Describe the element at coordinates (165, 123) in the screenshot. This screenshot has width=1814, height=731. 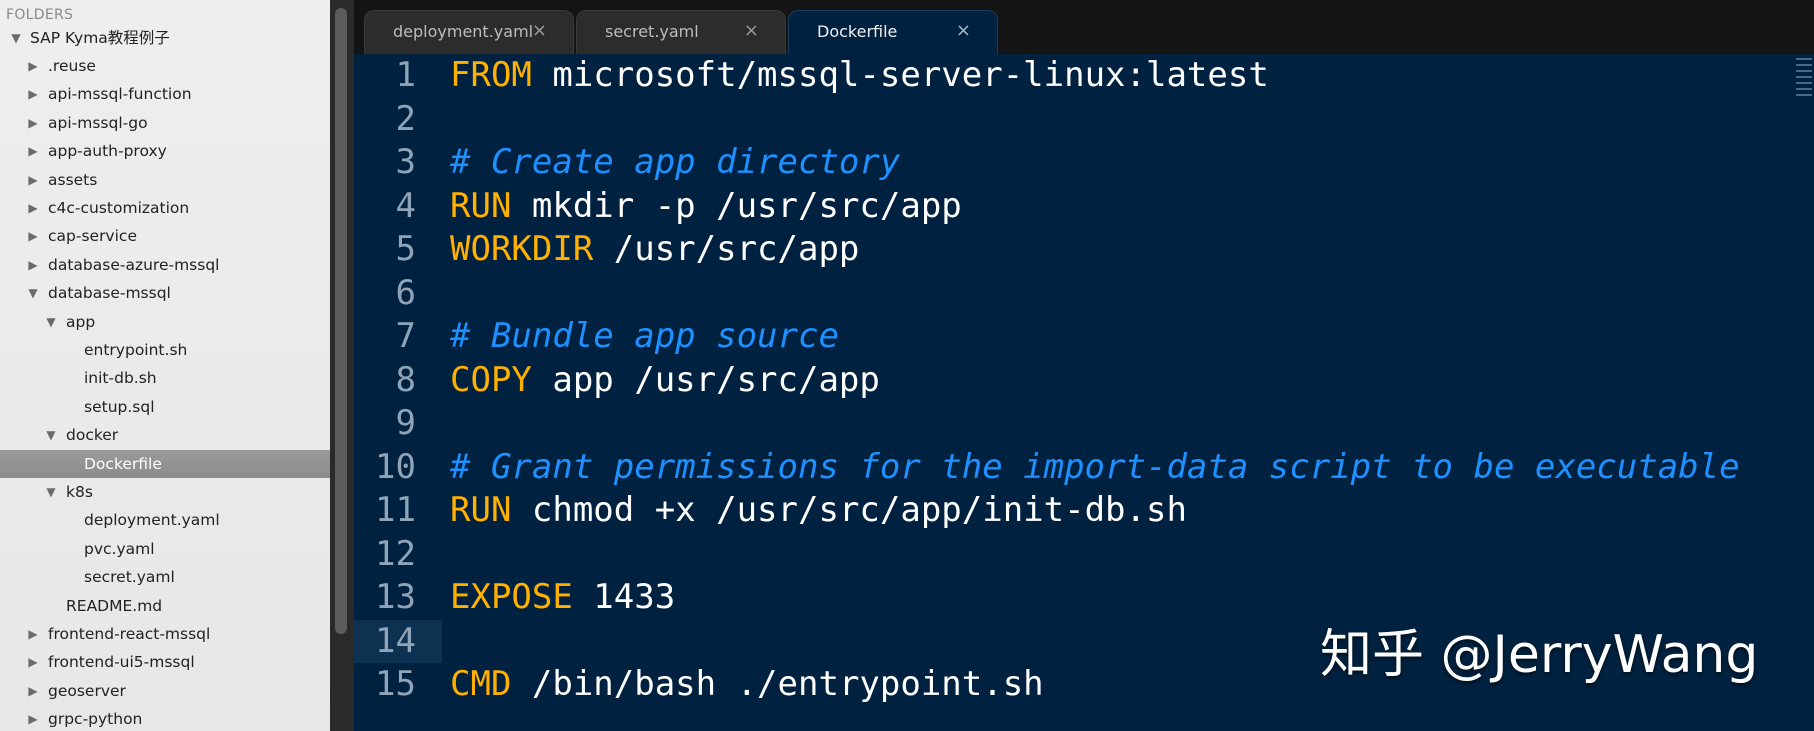
I see `tree-folder: ▶ api-mssql-go` at that location.